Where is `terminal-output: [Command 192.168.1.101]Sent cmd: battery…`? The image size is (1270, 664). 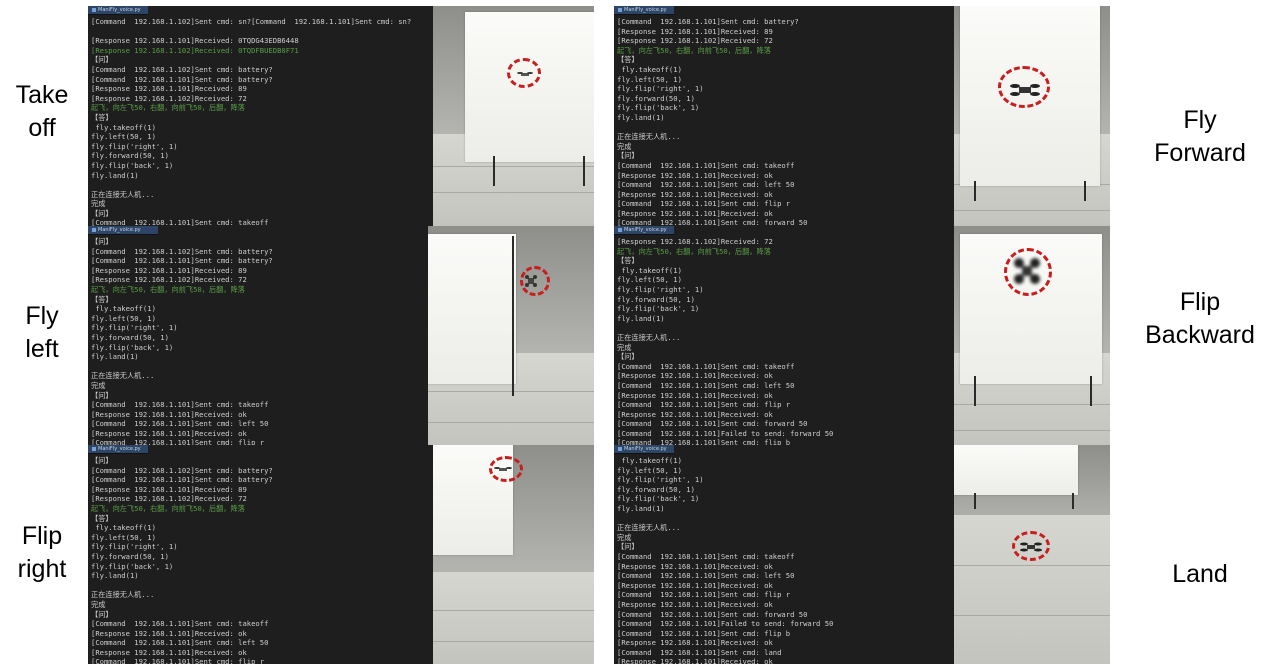 terminal-output: [Command 192.168.1.101]Sent cmd: battery… is located at coordinates (712, 120).